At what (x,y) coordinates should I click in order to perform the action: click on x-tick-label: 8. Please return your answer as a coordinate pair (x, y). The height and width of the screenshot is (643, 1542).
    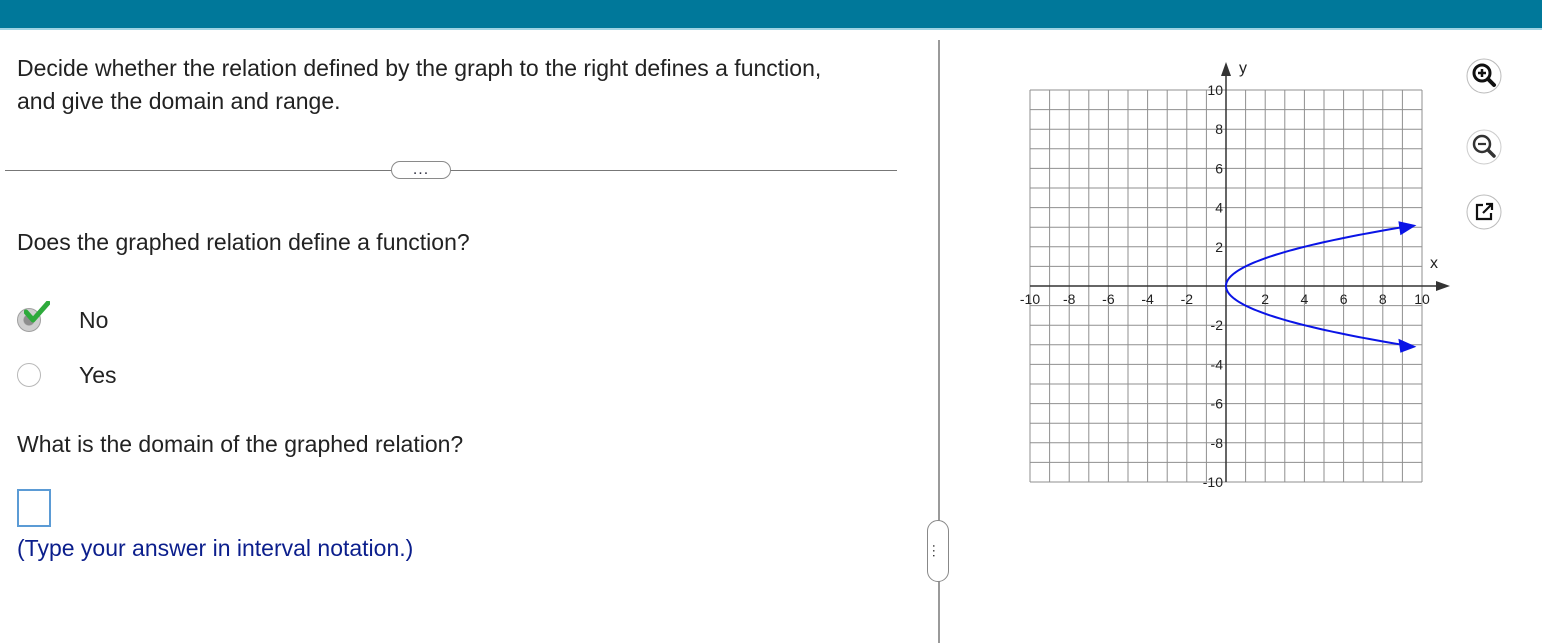
    Looking at the image, I should click on (1383, 299).